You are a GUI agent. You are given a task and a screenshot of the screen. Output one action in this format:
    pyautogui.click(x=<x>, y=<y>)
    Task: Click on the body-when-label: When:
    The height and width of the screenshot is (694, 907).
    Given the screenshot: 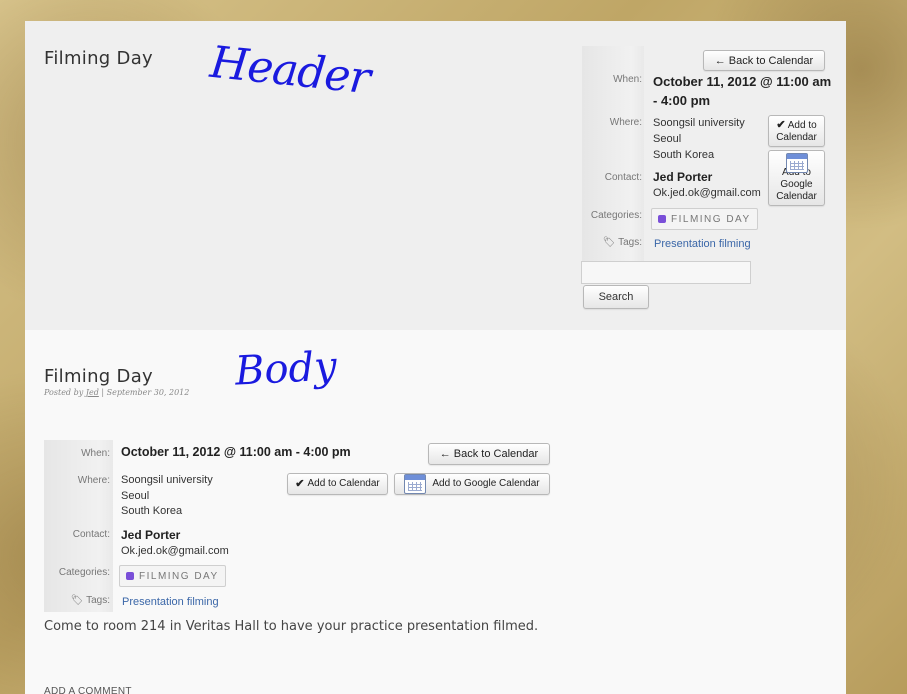 What is the action you would take?
    pyautogui.click(x=95, y=453)
    